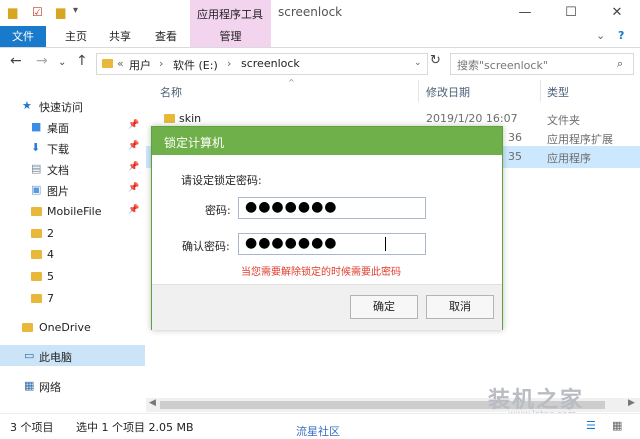 The image size is (640, 439). I want to click on star-icon: ★, so click(27, 105).